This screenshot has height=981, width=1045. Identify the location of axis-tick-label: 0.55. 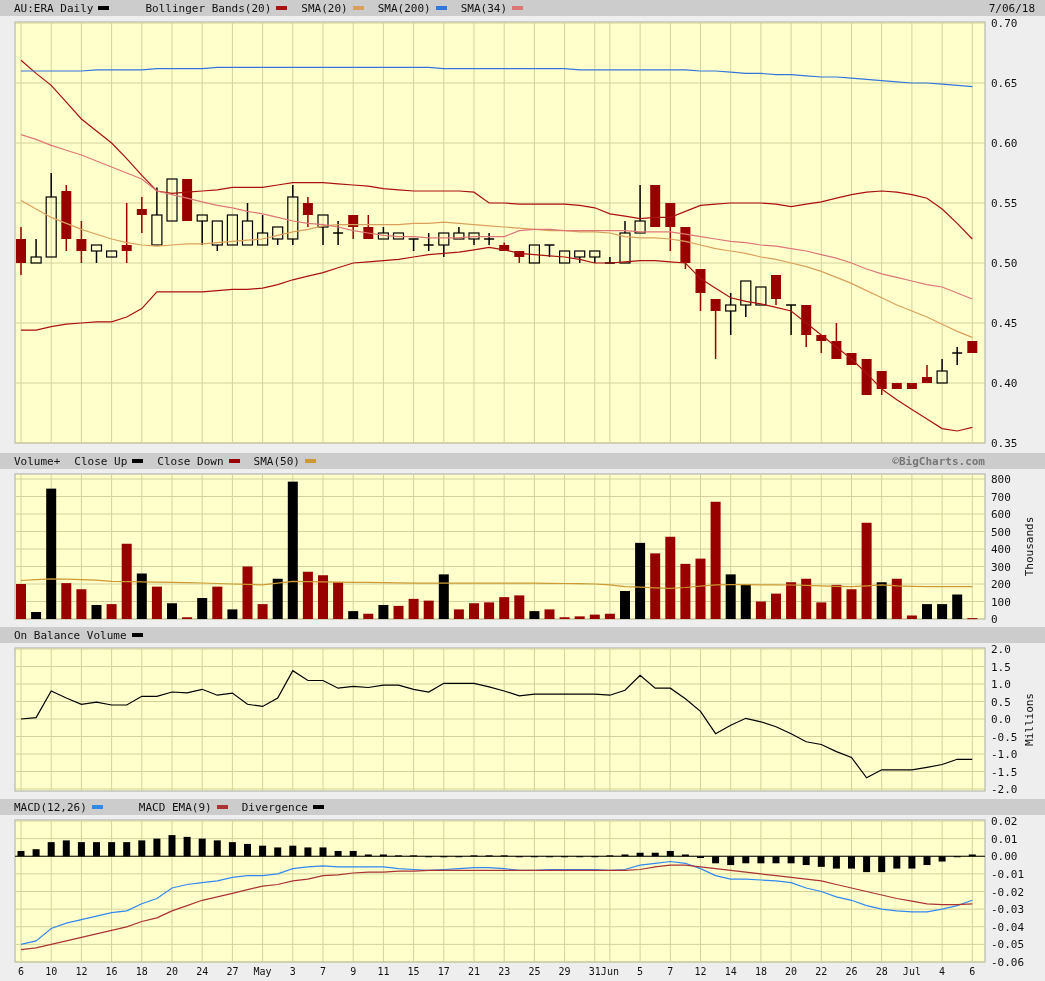
(1004, 203).